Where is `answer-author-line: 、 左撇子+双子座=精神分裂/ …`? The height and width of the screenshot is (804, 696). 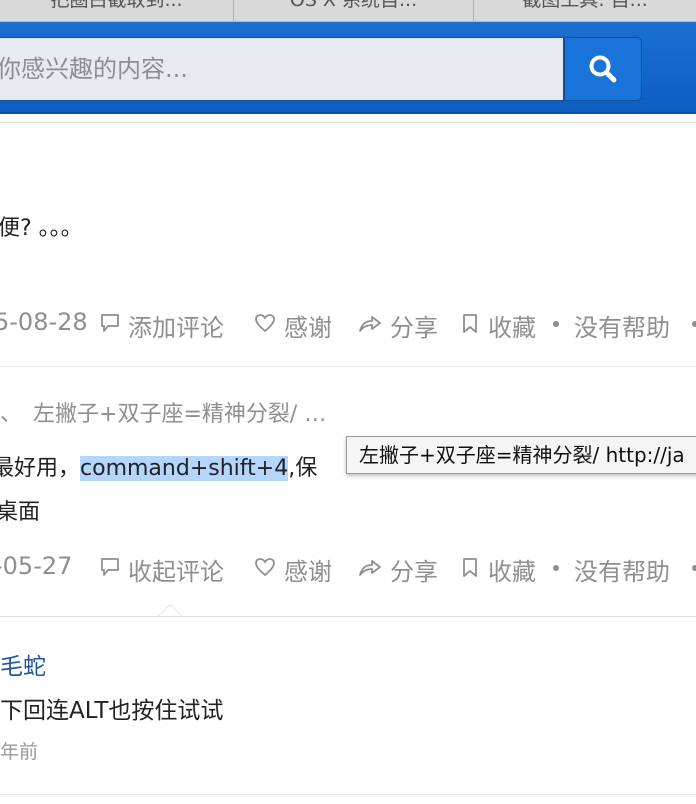 answer-author-line: 、 左撇子+双子座=精神分裂/ … is located at coordinates (163, 412).